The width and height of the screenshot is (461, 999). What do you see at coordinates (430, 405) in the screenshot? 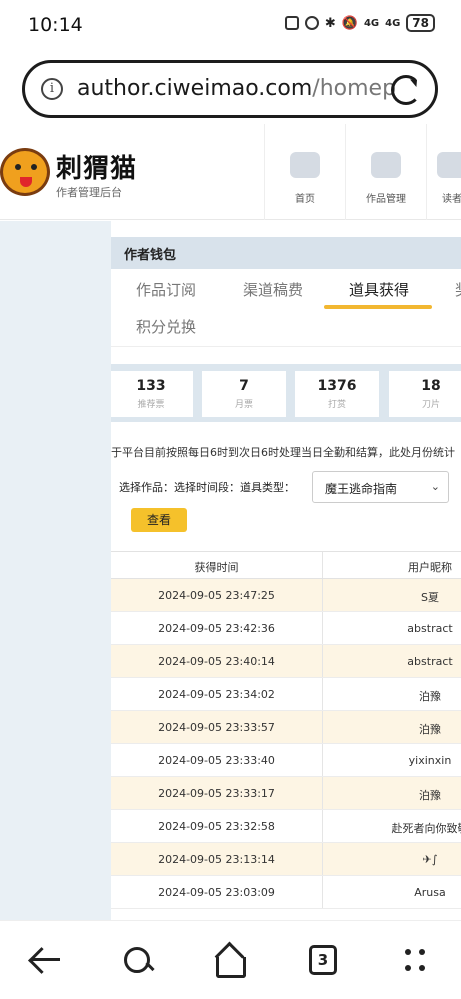
I see `stat-label: 刀片` at bounding box center [430, 405].